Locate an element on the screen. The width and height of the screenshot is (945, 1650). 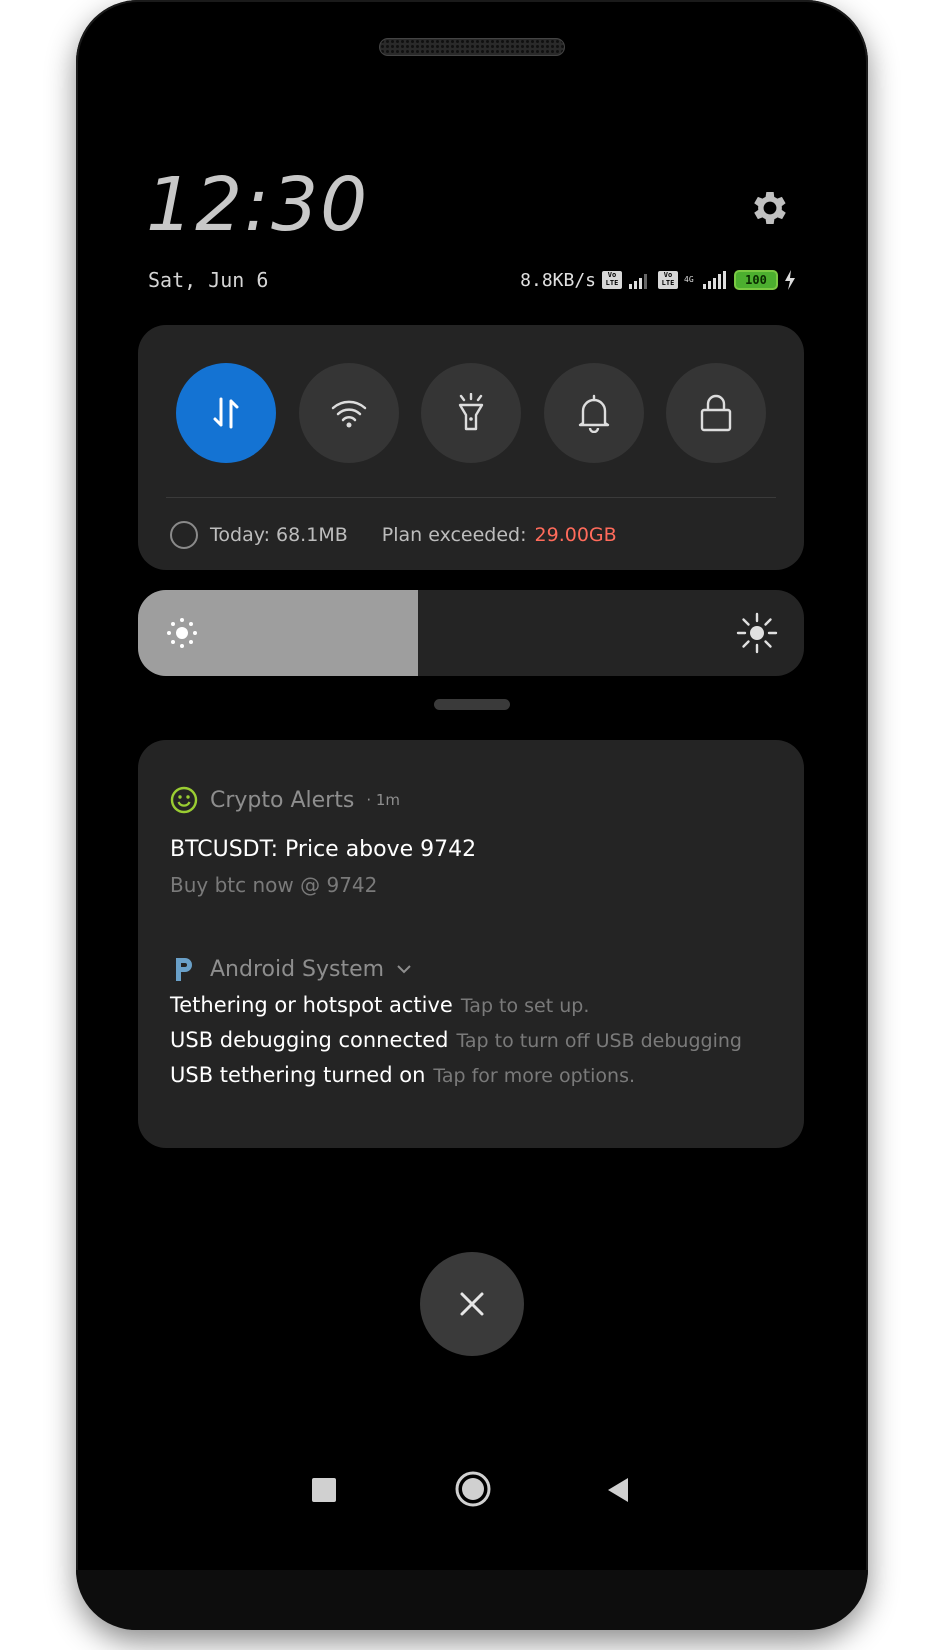
plan-value: 29.00GB is located at coordinates (575, 535).